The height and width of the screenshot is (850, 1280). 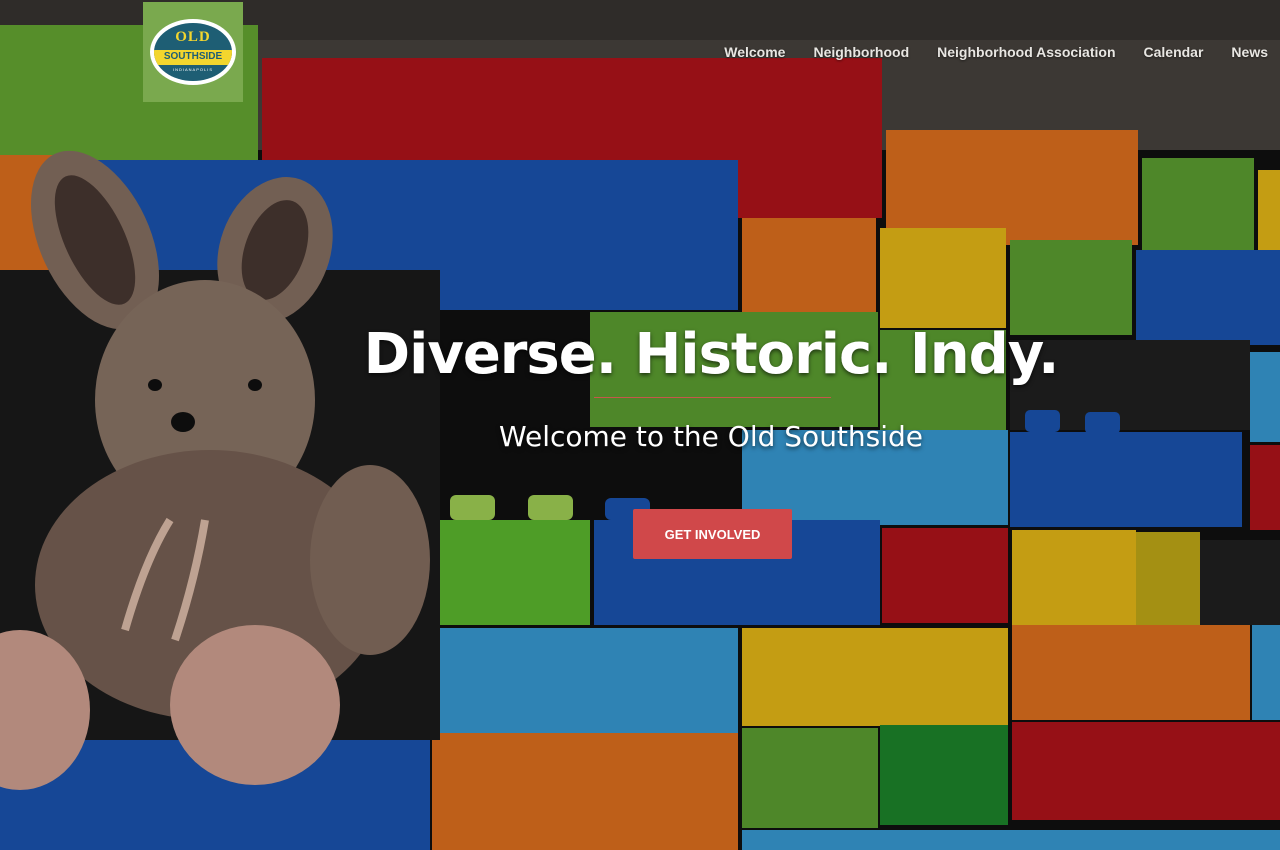 What do you see at coordinates (861, 52) in the screenshot?
I see `nav-item-neighborhood: Neighborhood` at bounding box center [861, 52].